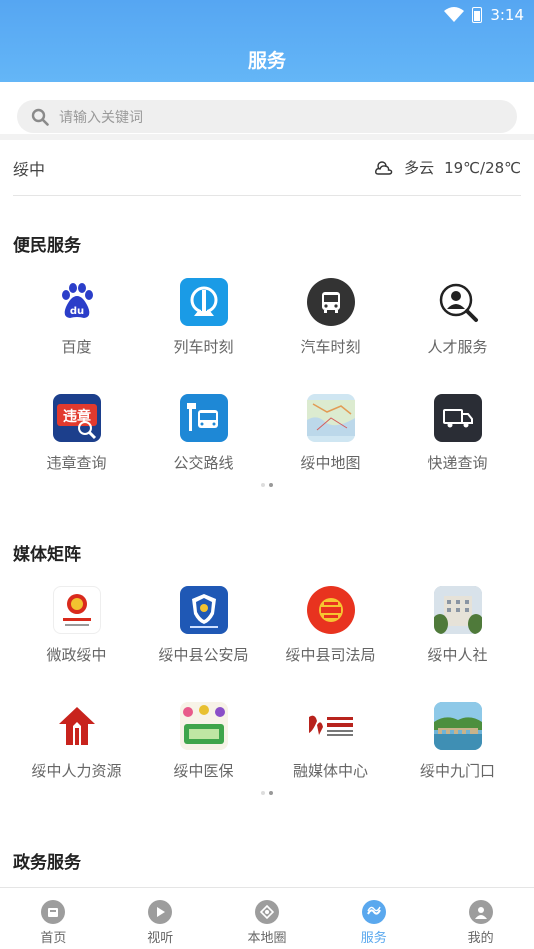 The height and width of the screenshot is (949, 534). What do you see at coordinates (330, 302) in the screenshot?
I see `bus-icon` at bounding box center [330, 302].